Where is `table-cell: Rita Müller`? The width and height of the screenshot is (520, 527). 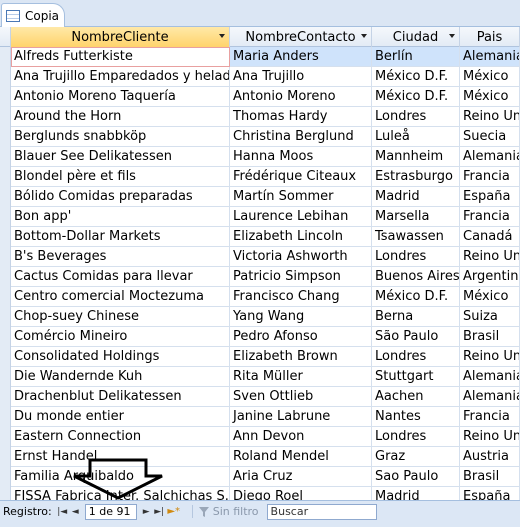
table-cell: Rita Müller is located at coordinates (301, 377).